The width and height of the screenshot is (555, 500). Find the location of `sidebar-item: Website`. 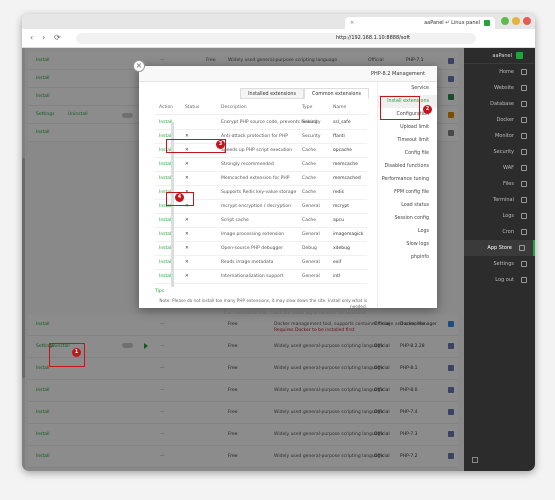

sidebar-item: Website is located at coordinates (499, 88).